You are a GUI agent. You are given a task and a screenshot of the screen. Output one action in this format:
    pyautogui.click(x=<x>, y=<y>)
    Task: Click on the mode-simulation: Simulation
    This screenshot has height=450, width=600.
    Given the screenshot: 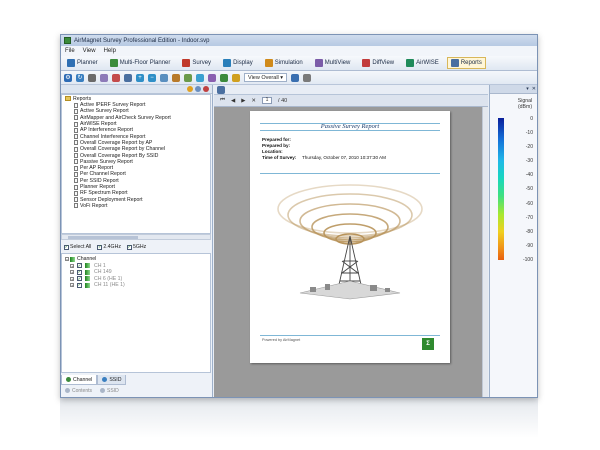 What is the action you would take?
    pyautogui.click(x=284, y=63)
    